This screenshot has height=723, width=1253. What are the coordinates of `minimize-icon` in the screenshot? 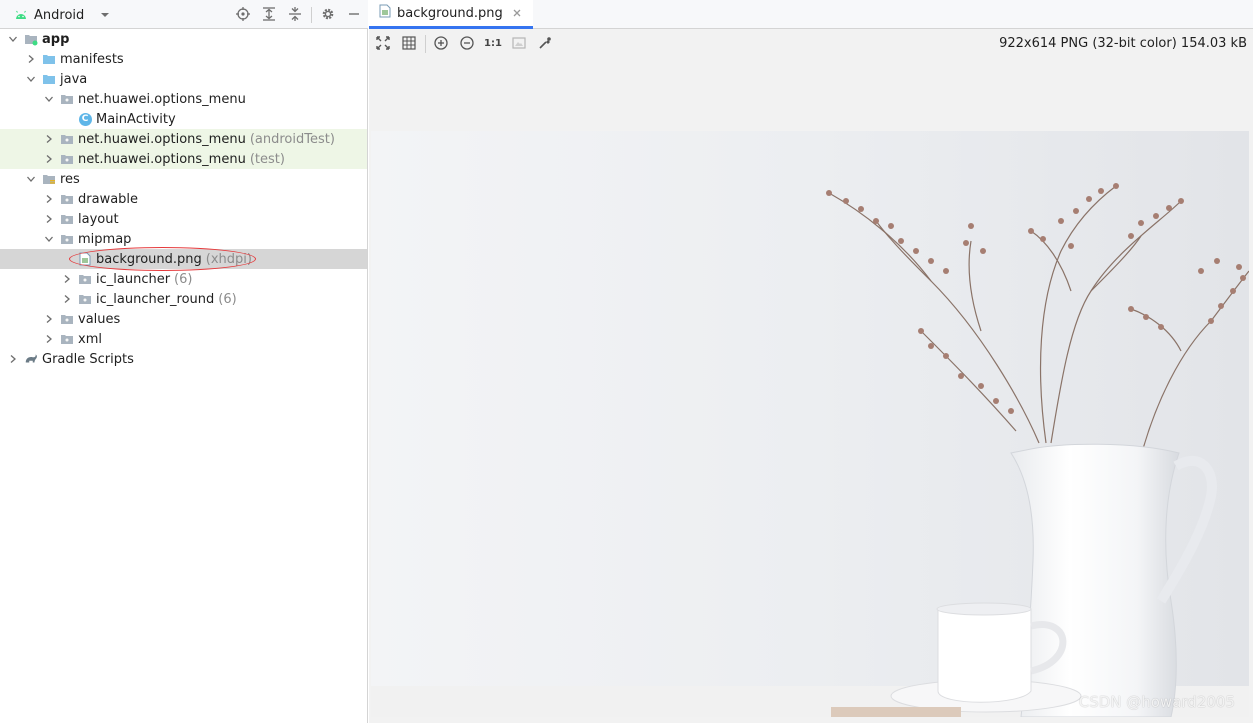 It's located at (354, 14).